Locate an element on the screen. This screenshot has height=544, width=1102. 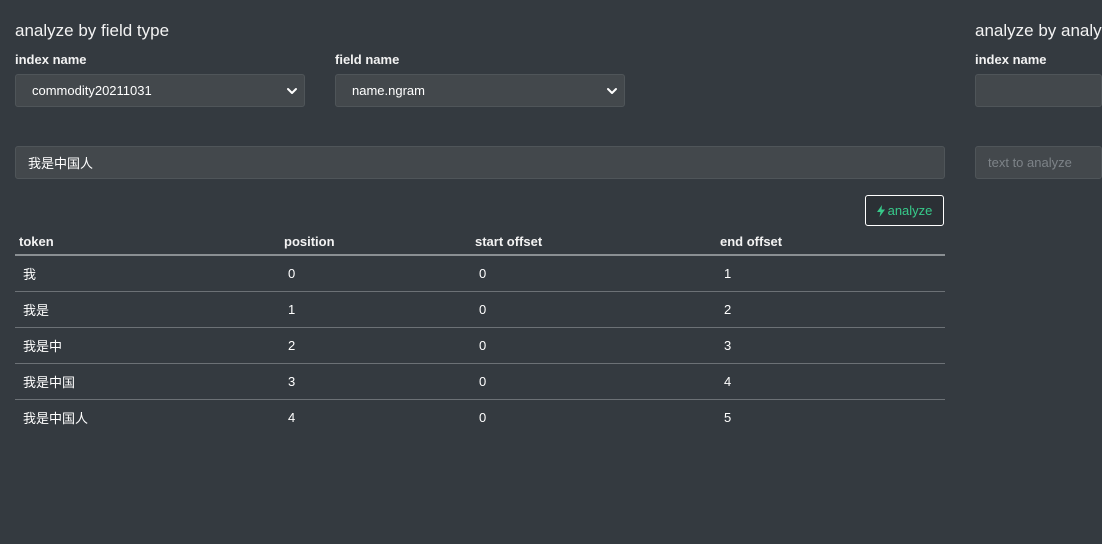
bolt-icon is located at coordinates (880, 210).